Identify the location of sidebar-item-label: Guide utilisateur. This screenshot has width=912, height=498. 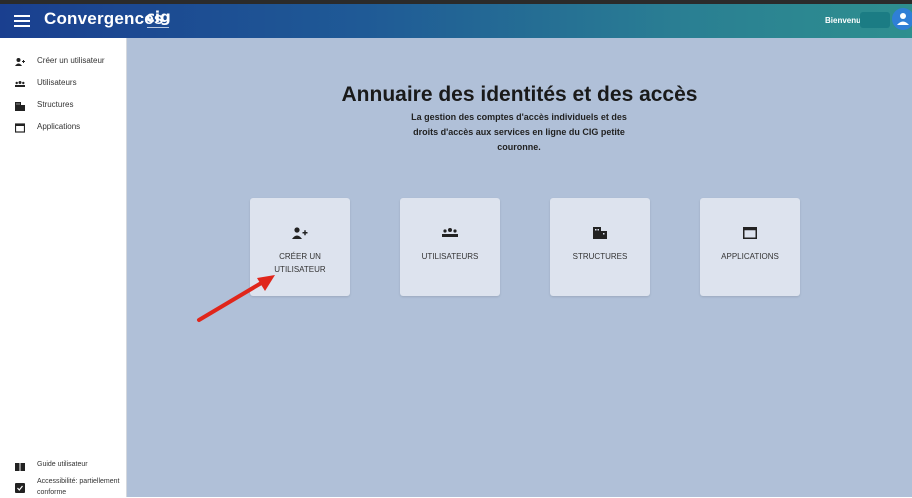
(62, 464).